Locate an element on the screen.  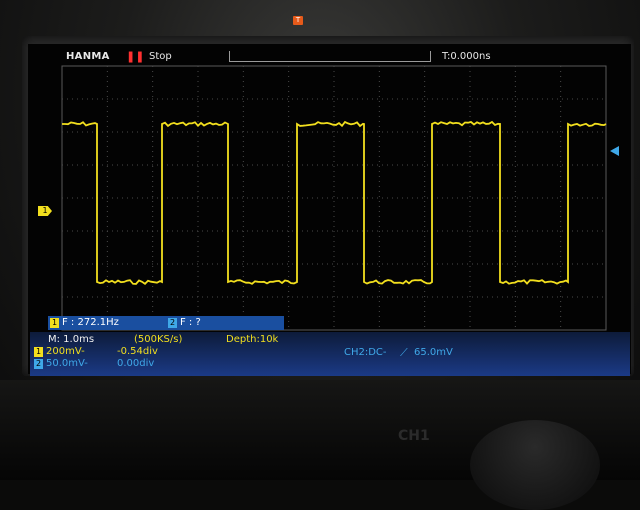
trigger-source-readout: CH2:DC- is located at coordinates (365, 352).